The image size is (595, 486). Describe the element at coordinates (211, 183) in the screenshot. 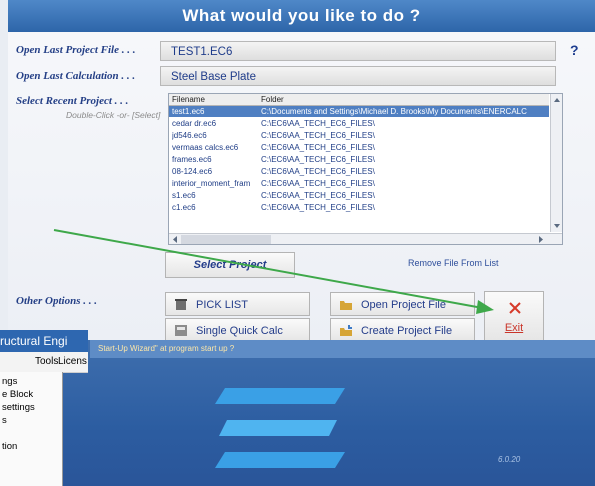

I see `file-name: interior_moment_fram` at that location.